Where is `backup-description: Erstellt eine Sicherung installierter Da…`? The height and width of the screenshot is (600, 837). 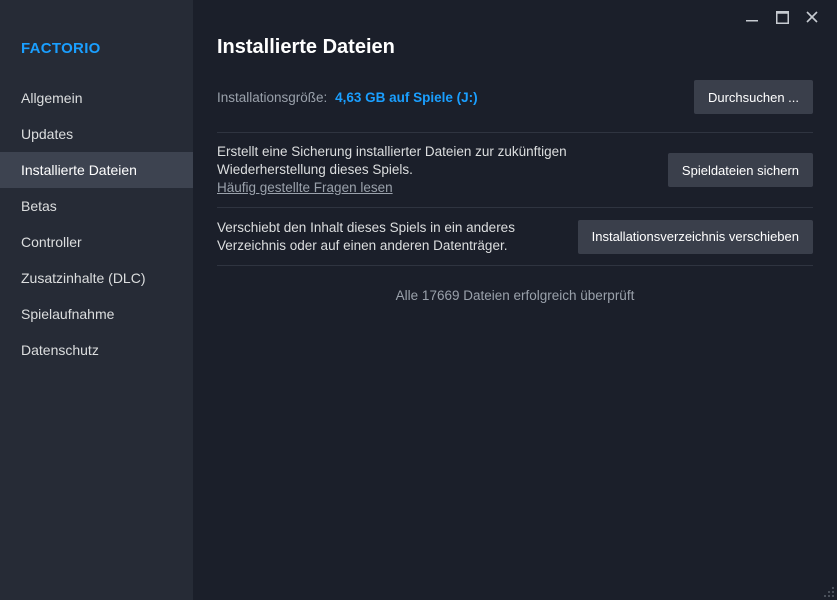
backup-description: Erstellt eine Sicherung installierter Da… is located at coordinates (392, 170).